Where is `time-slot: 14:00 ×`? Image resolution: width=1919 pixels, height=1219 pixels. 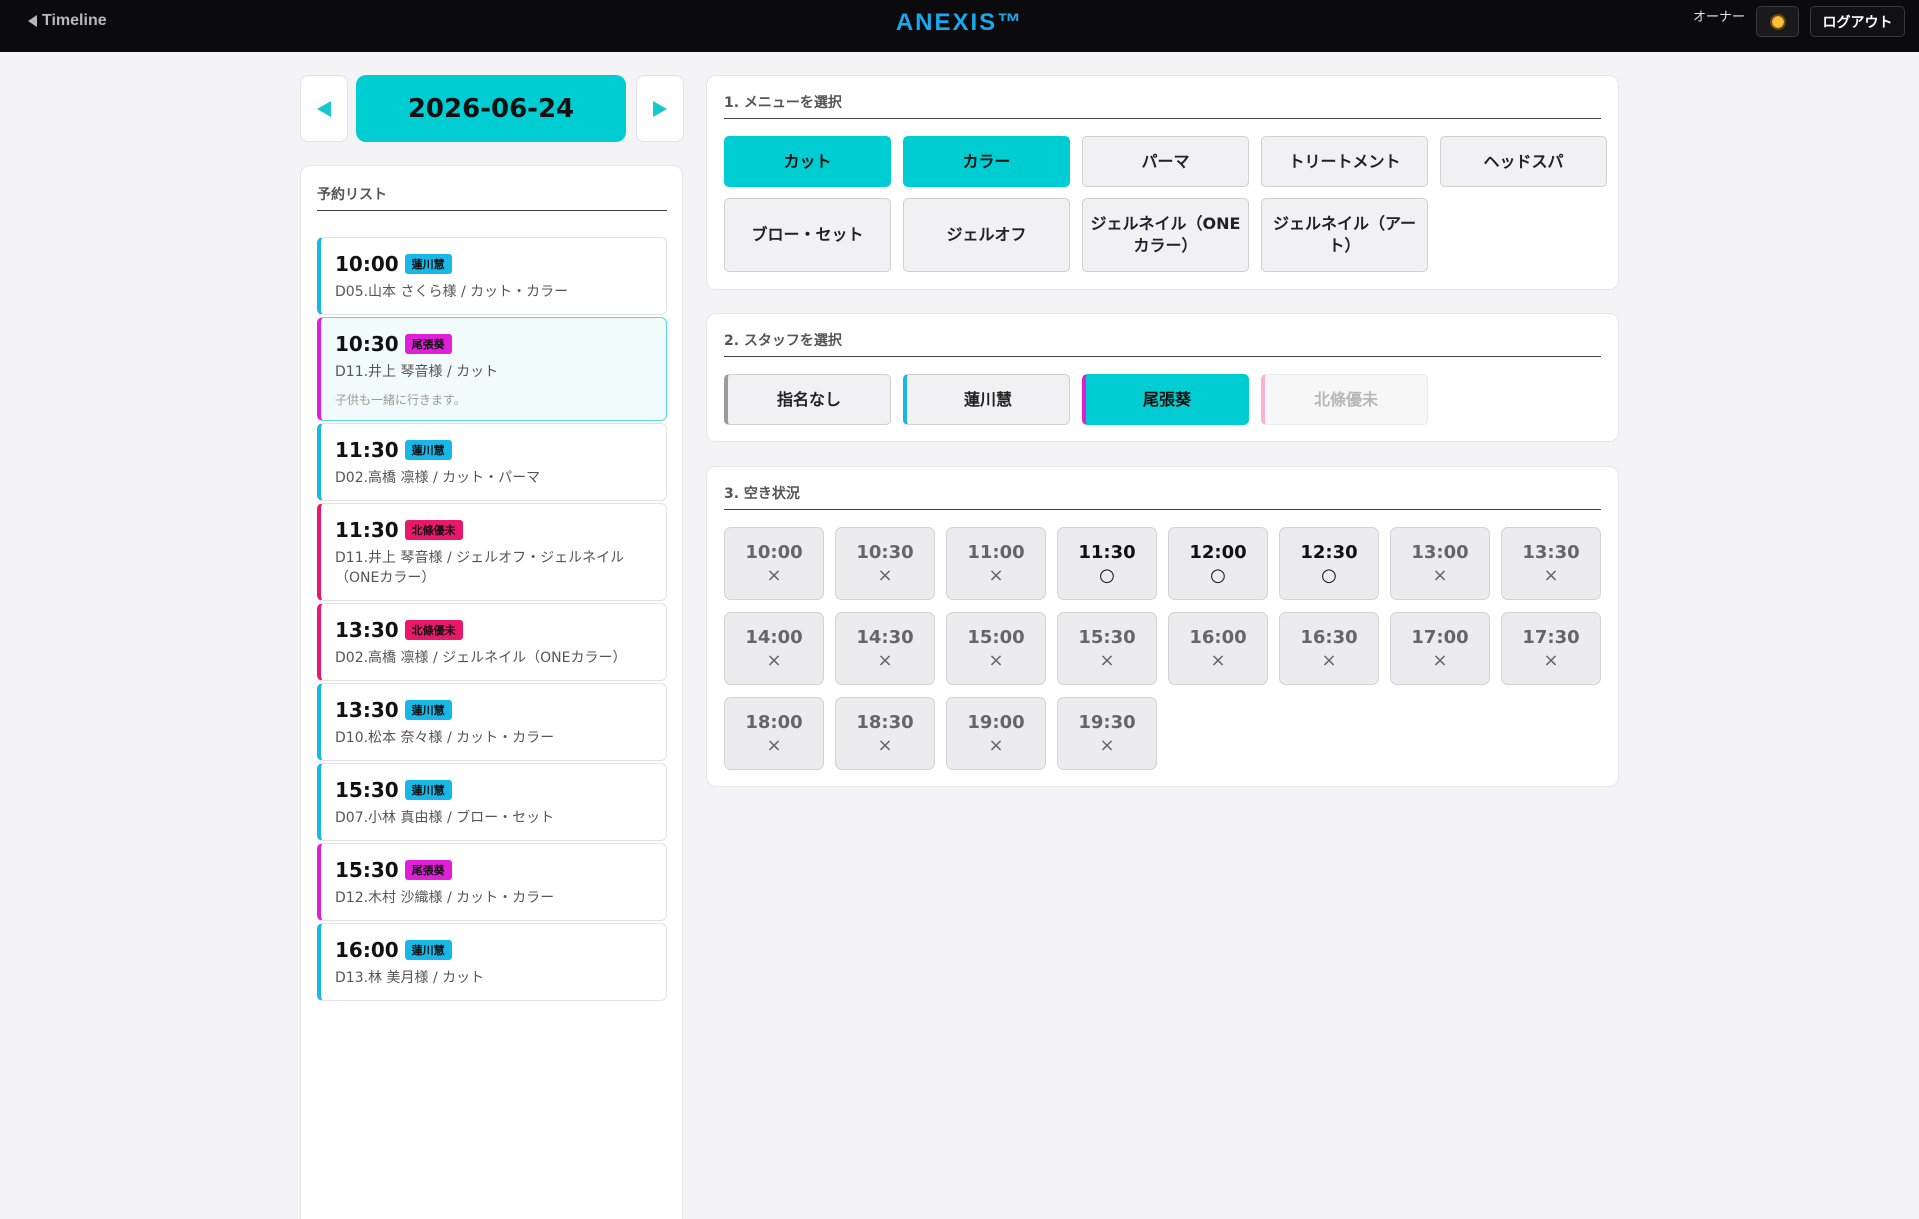 time-slot: 14:00 × is located at coordinates (774, 648).